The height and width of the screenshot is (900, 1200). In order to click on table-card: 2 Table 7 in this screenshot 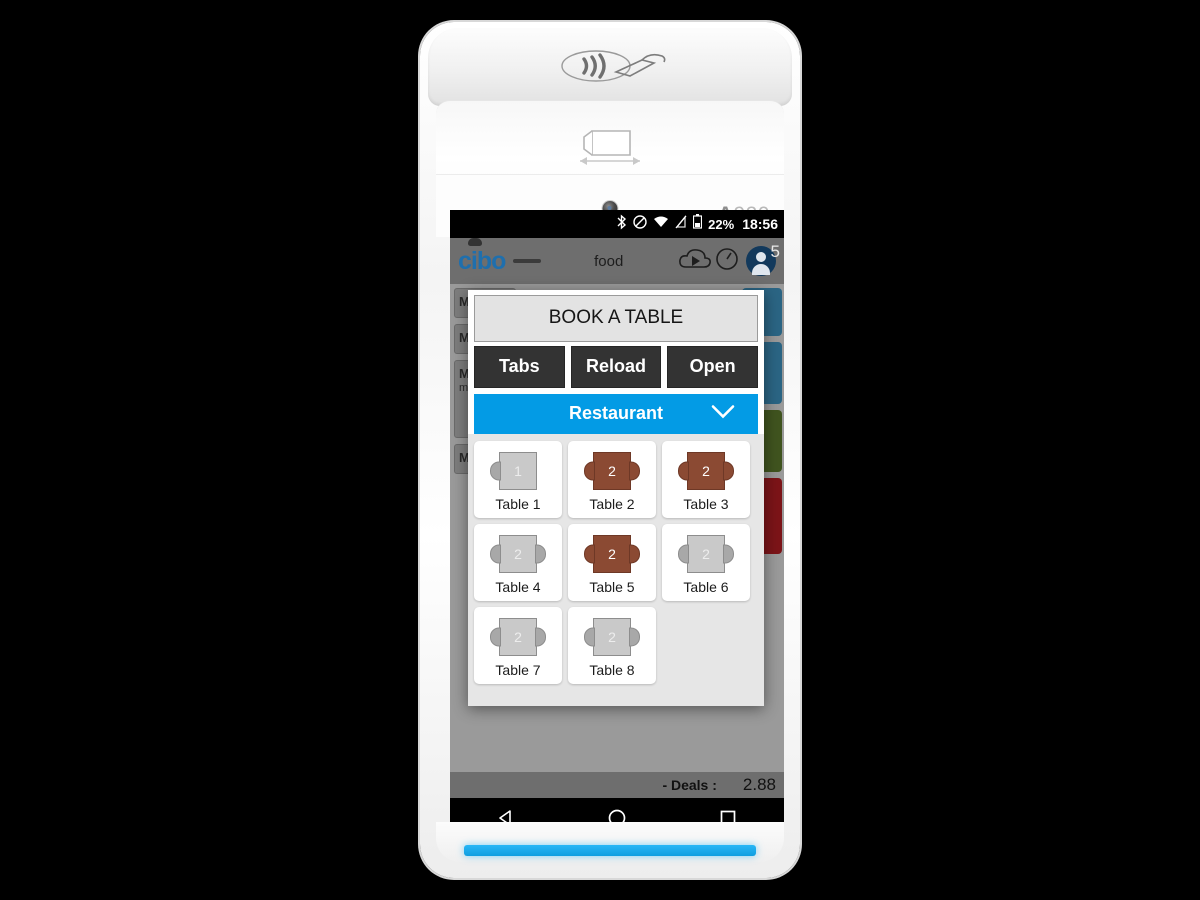, I will do `click(518, 645)`.